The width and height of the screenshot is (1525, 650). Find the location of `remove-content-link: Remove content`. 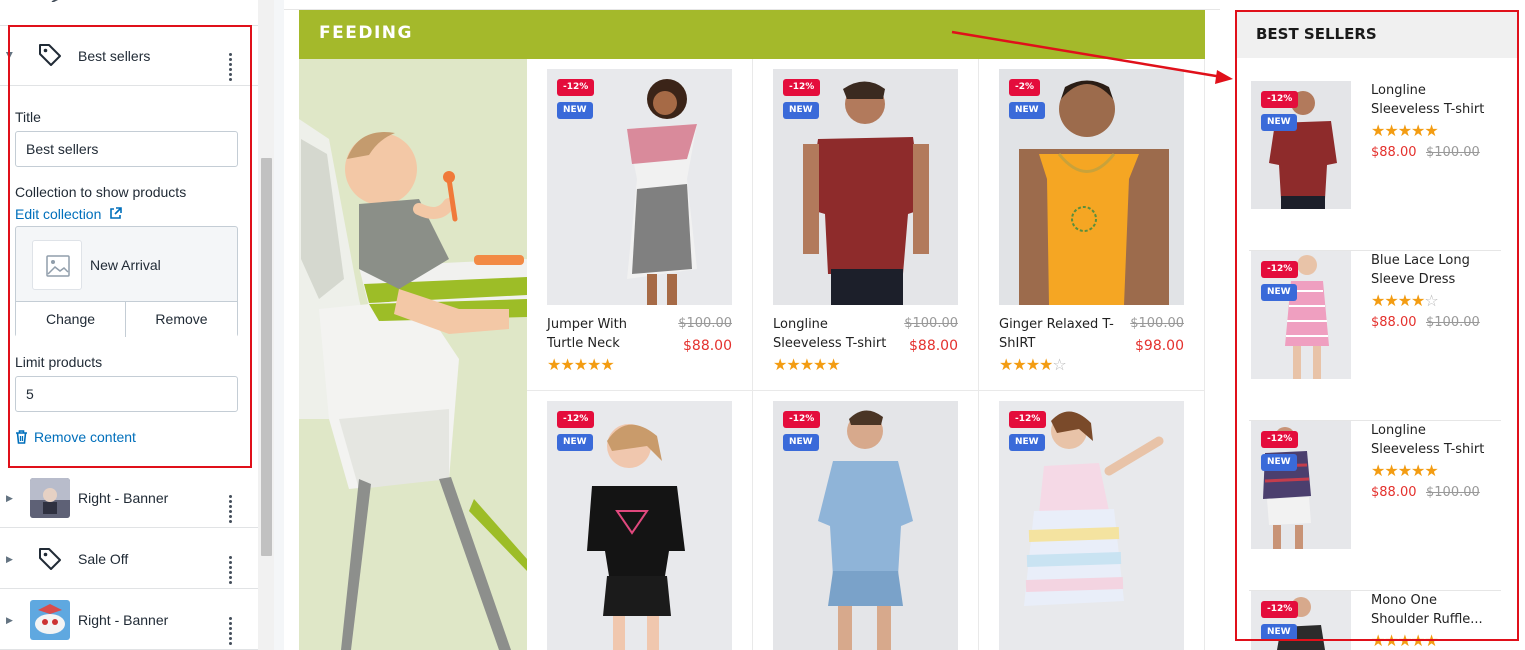

remove-content-link: Remove content is located at coordinates (75, 437).